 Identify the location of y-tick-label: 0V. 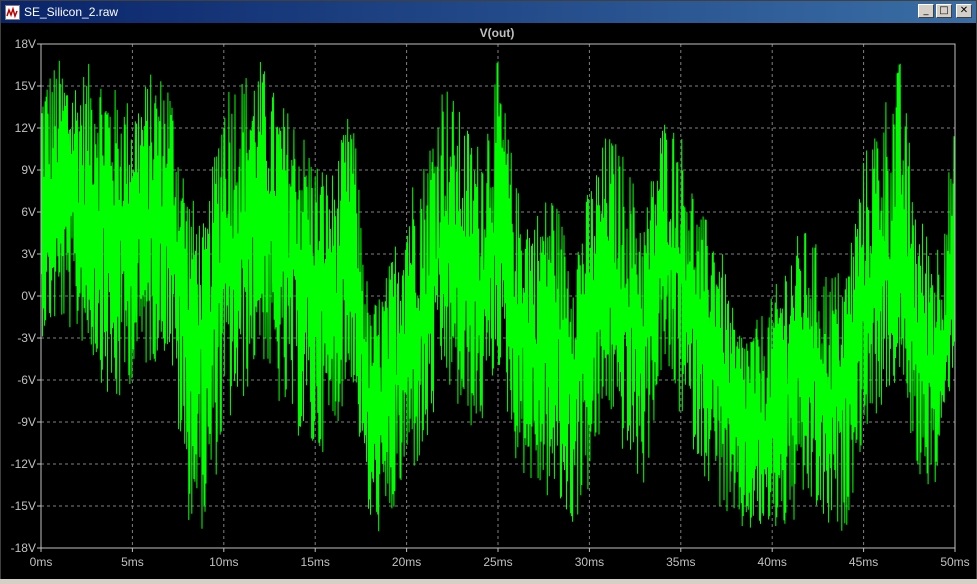
(28, 296).